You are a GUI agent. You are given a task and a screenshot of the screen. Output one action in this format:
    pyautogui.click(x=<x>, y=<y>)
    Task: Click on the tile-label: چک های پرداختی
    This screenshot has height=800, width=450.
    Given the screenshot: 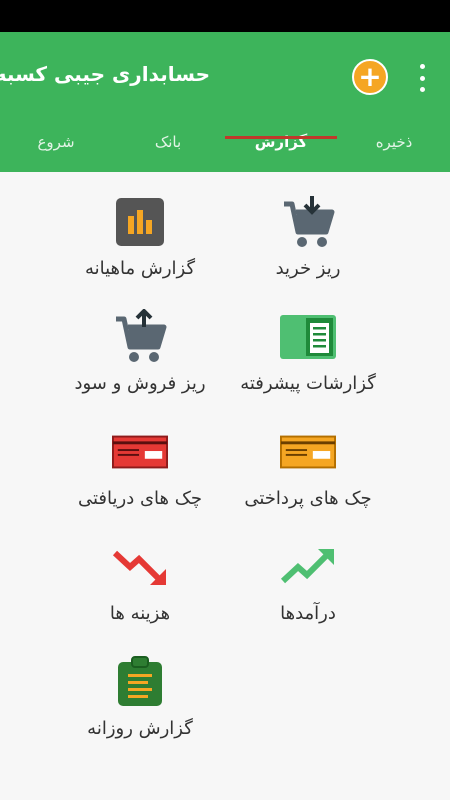 What is the action you would take?
    pyautogui.click(x=308, y=498)
    